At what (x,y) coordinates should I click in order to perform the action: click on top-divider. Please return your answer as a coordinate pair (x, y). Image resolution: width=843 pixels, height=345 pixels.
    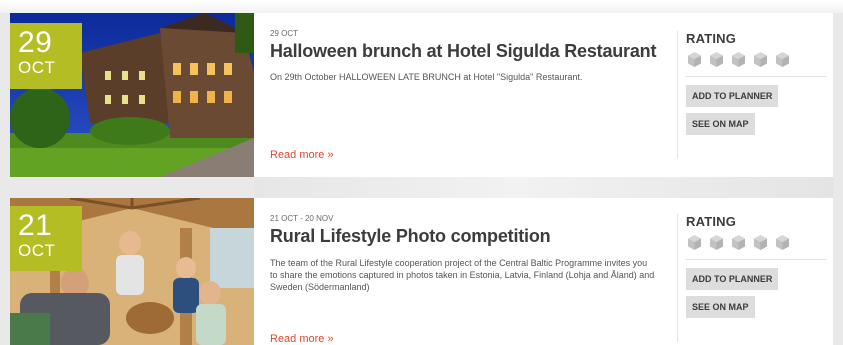
    Looking at the image, I should click on (421, 6).